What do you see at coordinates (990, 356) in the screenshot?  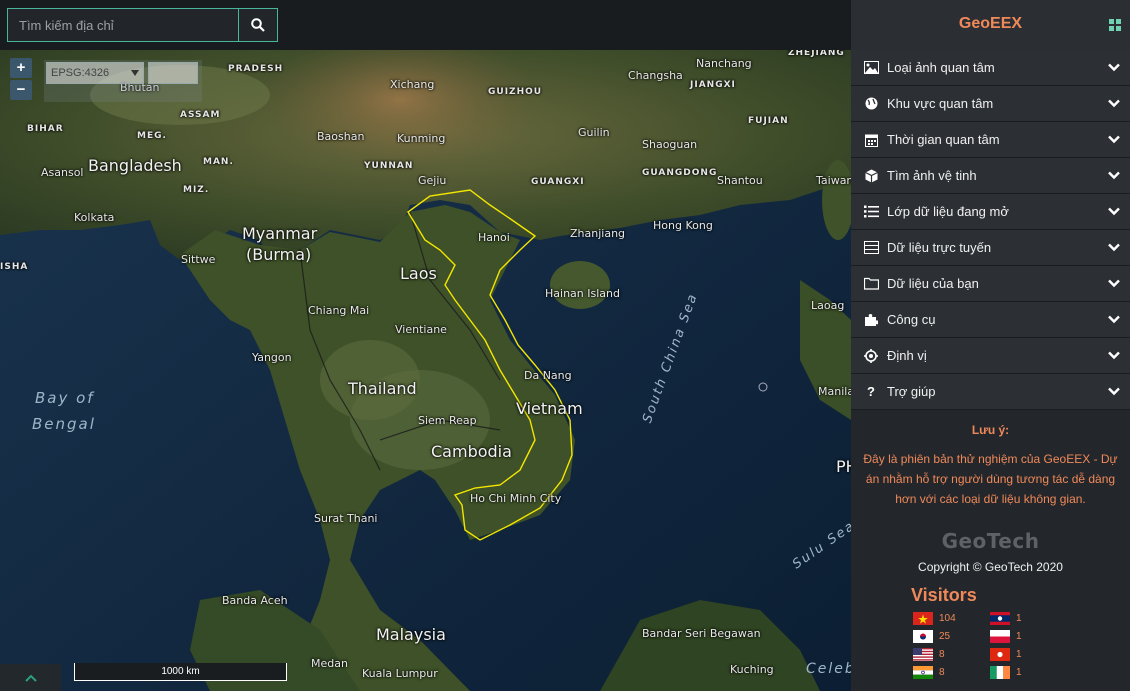 I see `menu-item-locate: Định vị` at bounding box center [990, 356].